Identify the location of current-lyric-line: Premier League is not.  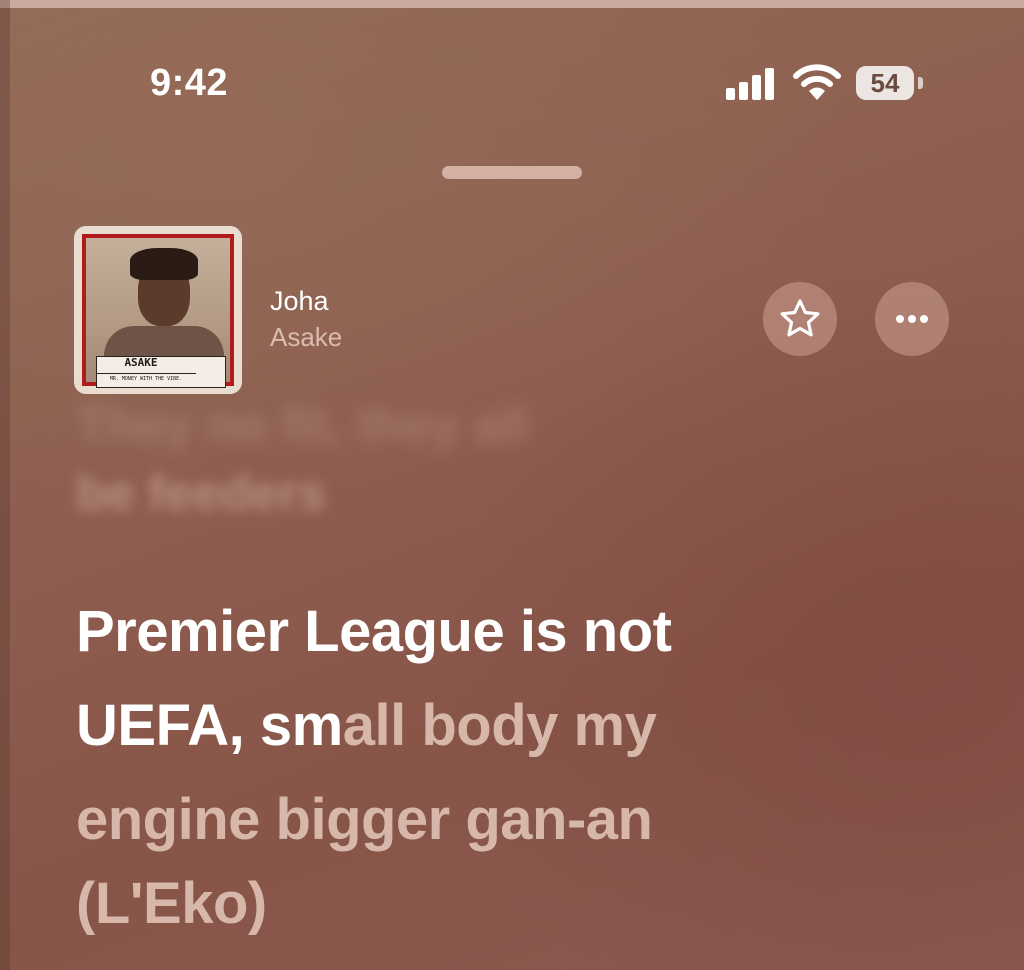
(374, 631).